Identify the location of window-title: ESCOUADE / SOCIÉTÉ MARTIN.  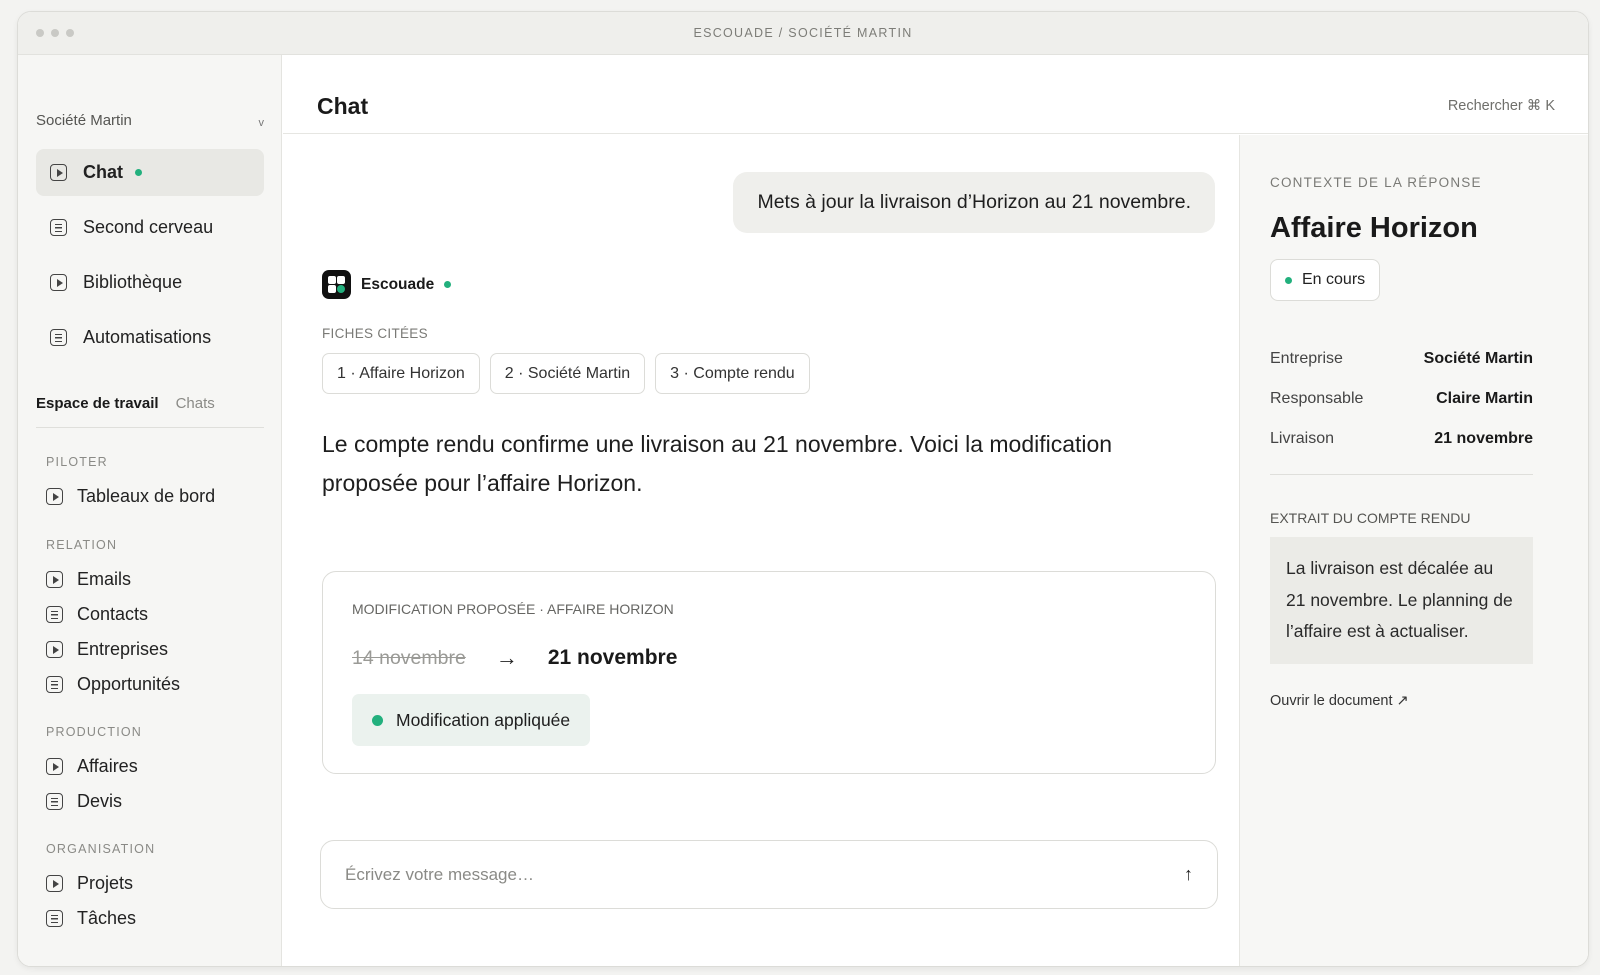
(803, 33).